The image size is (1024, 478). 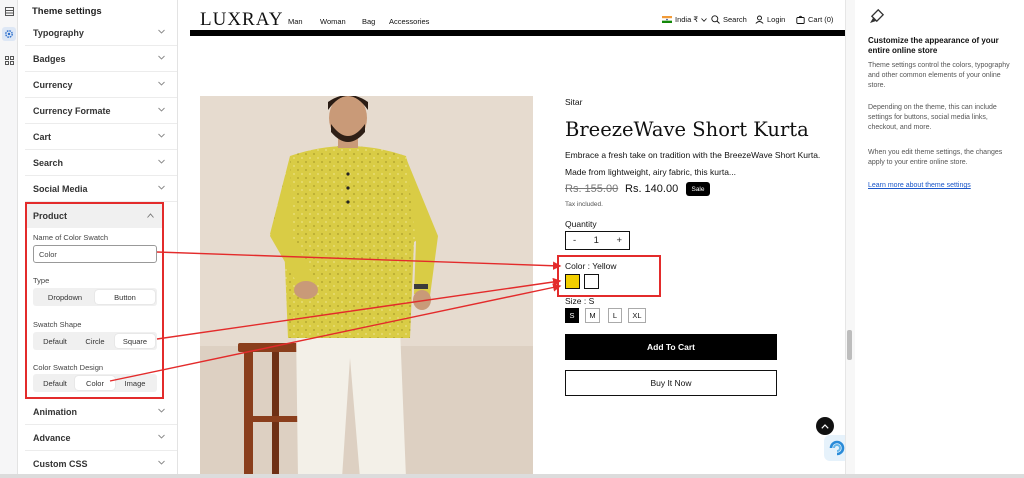 I want to click on search-icon, so click(x=715, y=19).